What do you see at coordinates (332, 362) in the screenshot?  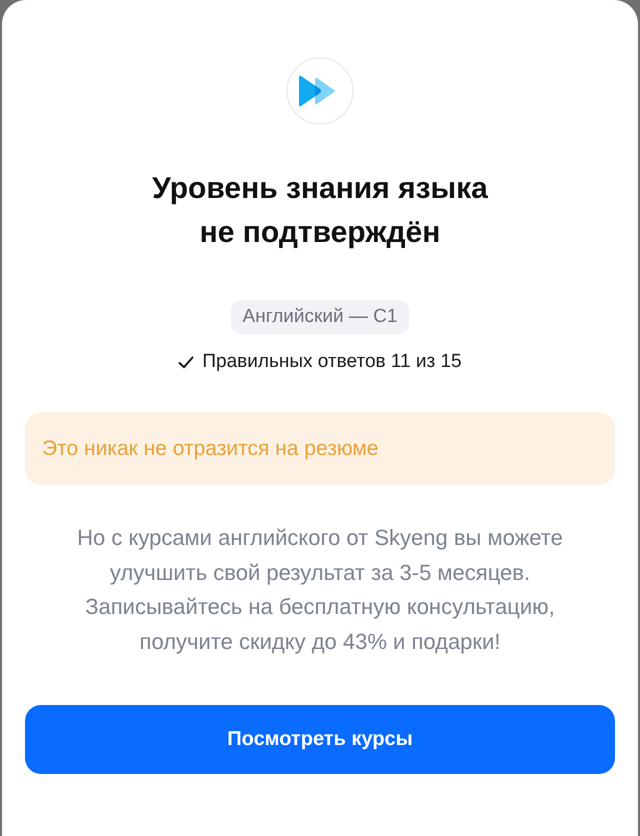 I see `correct-answers-text: Правильных ответов 11 из 15` at bounding box center [332, 362].